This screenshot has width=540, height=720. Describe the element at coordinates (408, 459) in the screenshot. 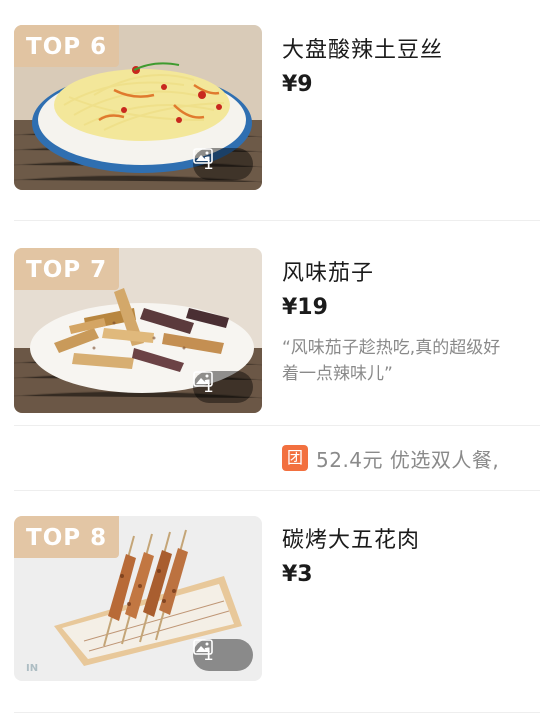

I see `group-deal-text: 52.4元 优选双人餐,` at that location.